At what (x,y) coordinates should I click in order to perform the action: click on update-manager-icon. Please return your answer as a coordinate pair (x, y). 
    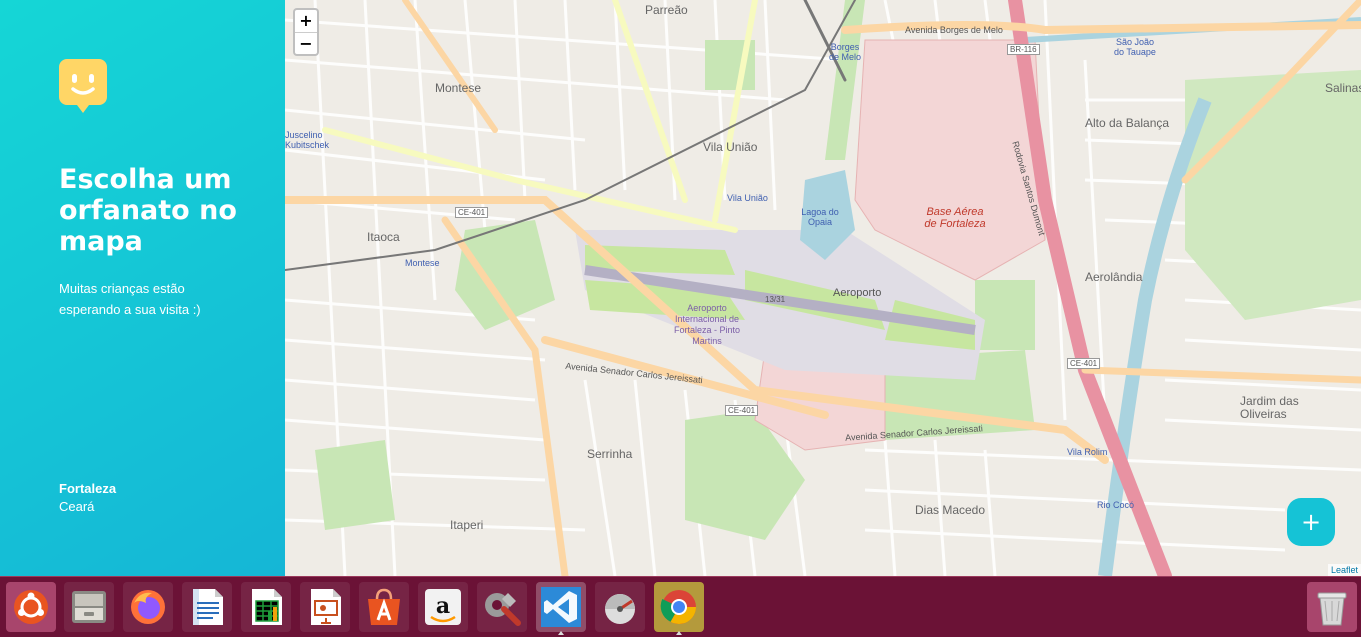
    Looking at the image, I should click on (620, 607).